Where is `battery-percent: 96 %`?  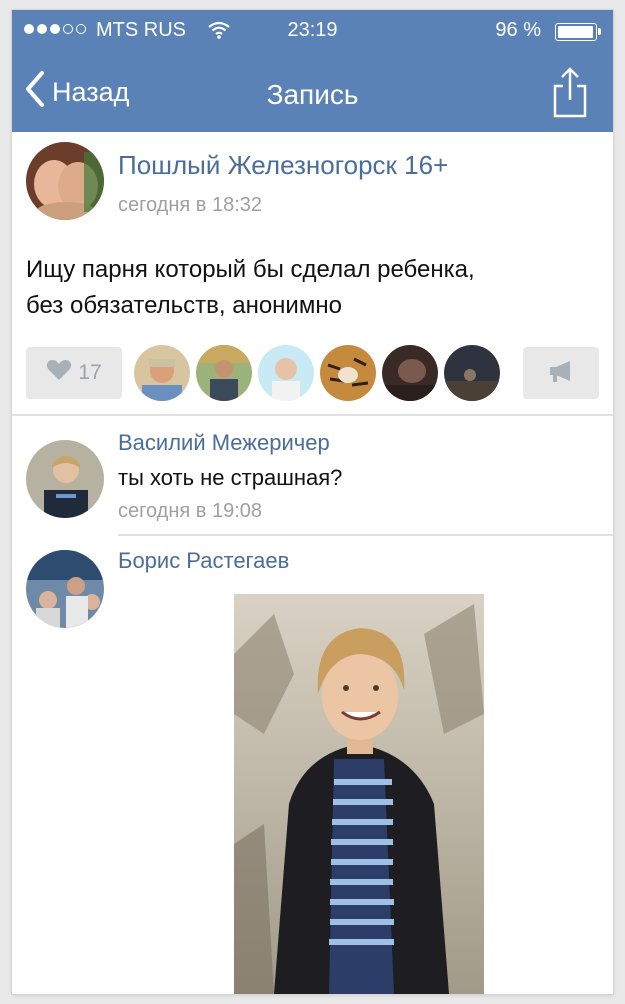
battery-percent: 96 % is located at coordinates (518, 30).